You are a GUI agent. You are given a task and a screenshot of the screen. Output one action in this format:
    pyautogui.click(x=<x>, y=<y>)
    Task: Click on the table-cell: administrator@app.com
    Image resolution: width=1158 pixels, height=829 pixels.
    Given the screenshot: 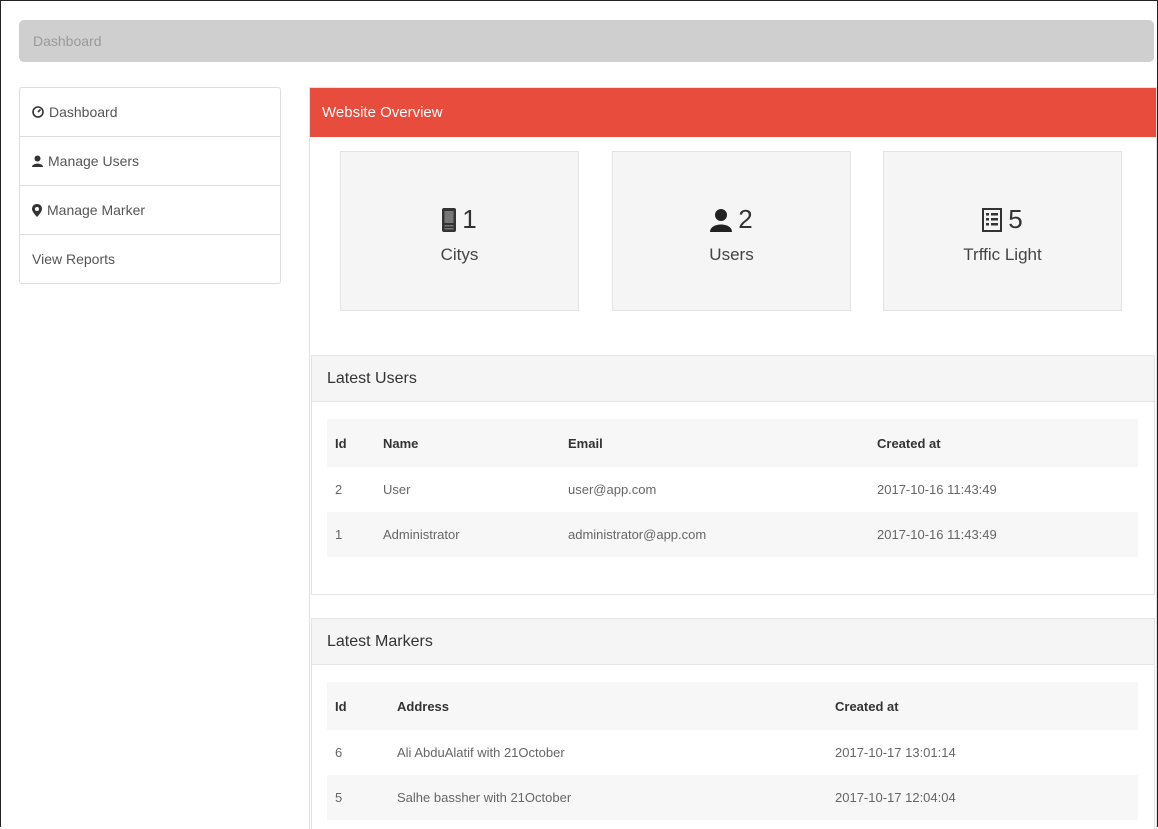 What is the action you would take?
    pyautogui.click(x=721, y=534)
    